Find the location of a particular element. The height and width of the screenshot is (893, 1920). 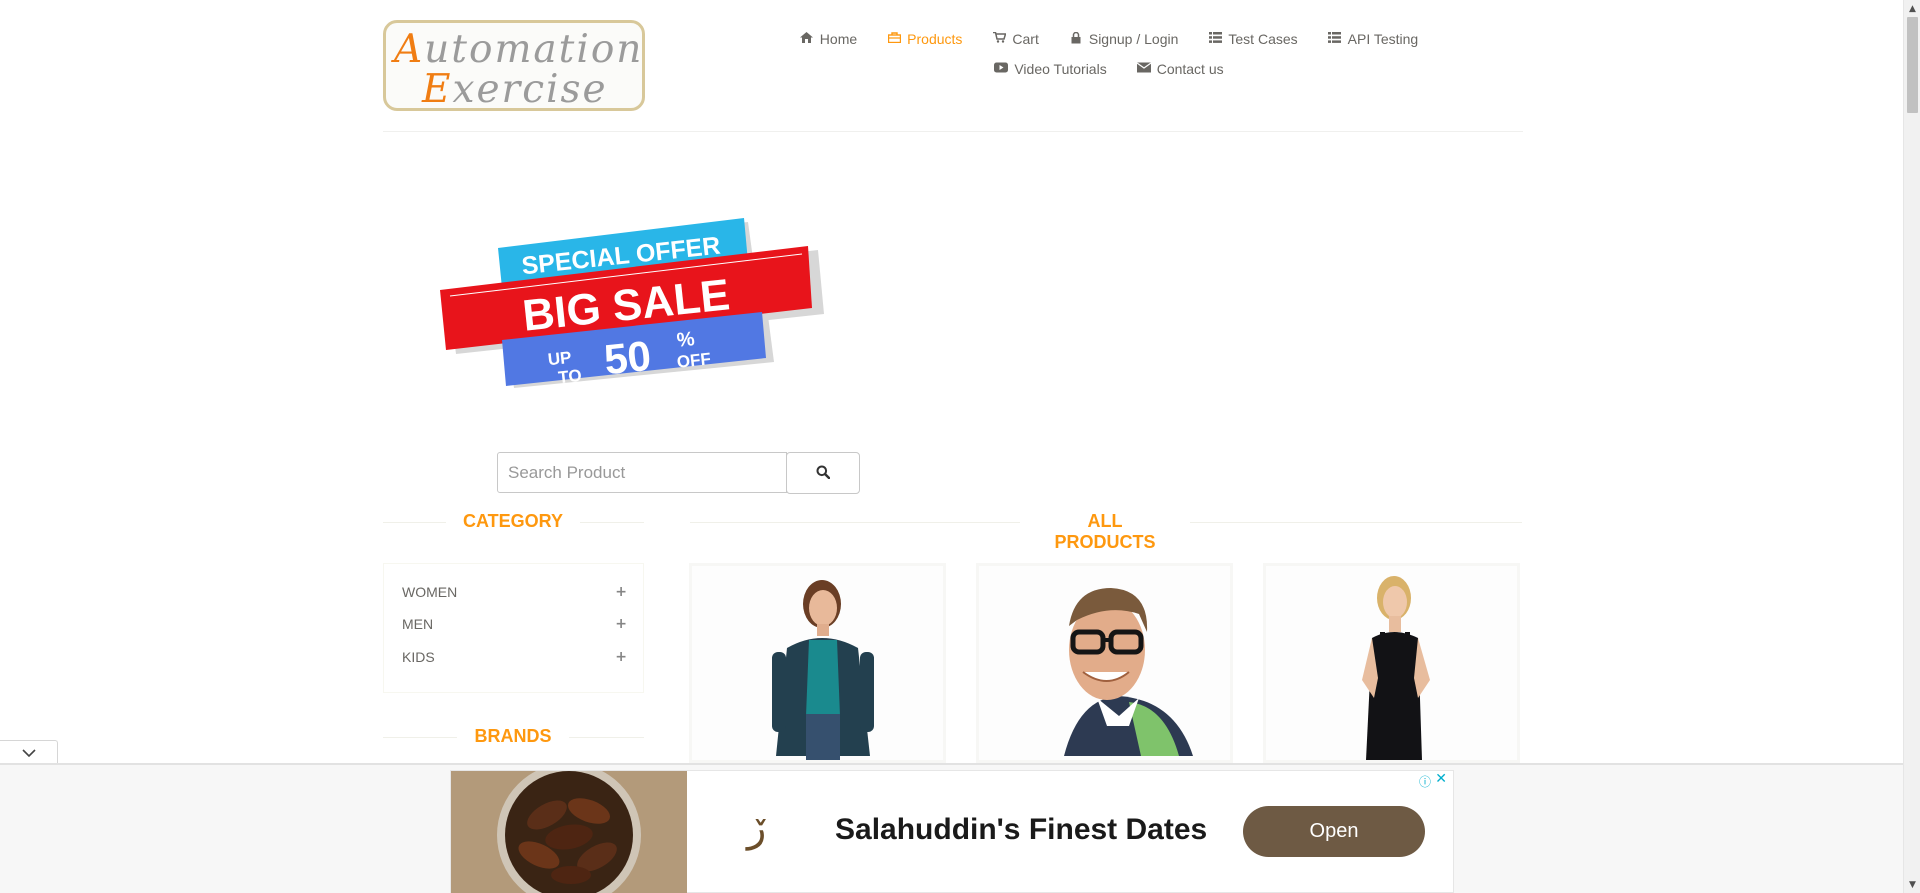

envelope-icon is located at coordinates (1144, 69).